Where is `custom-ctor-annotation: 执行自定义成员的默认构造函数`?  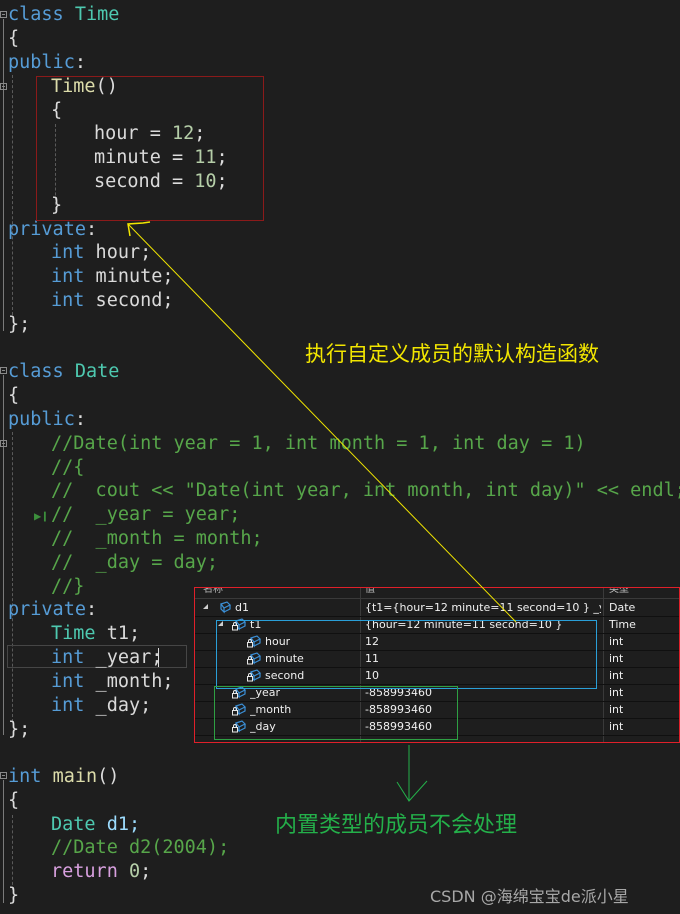
custom-ctor-annotation: 执行自定义成员的默认构造函数 is located at coordinates (452, 354).